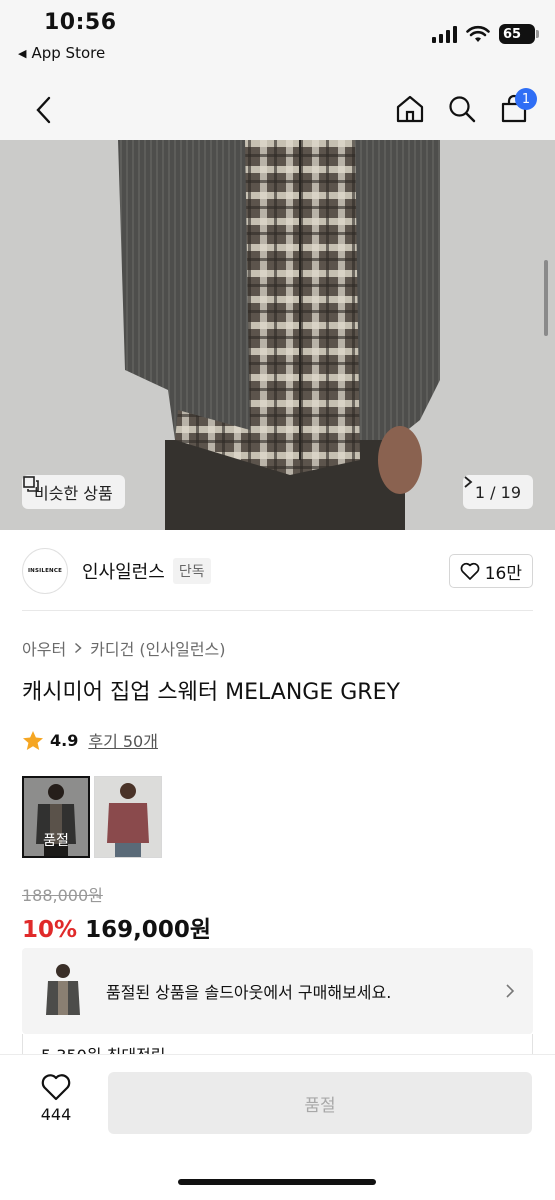  Describe the element at coordinates (546, 298) in the screenshot. I see `scrollbar` at that location.